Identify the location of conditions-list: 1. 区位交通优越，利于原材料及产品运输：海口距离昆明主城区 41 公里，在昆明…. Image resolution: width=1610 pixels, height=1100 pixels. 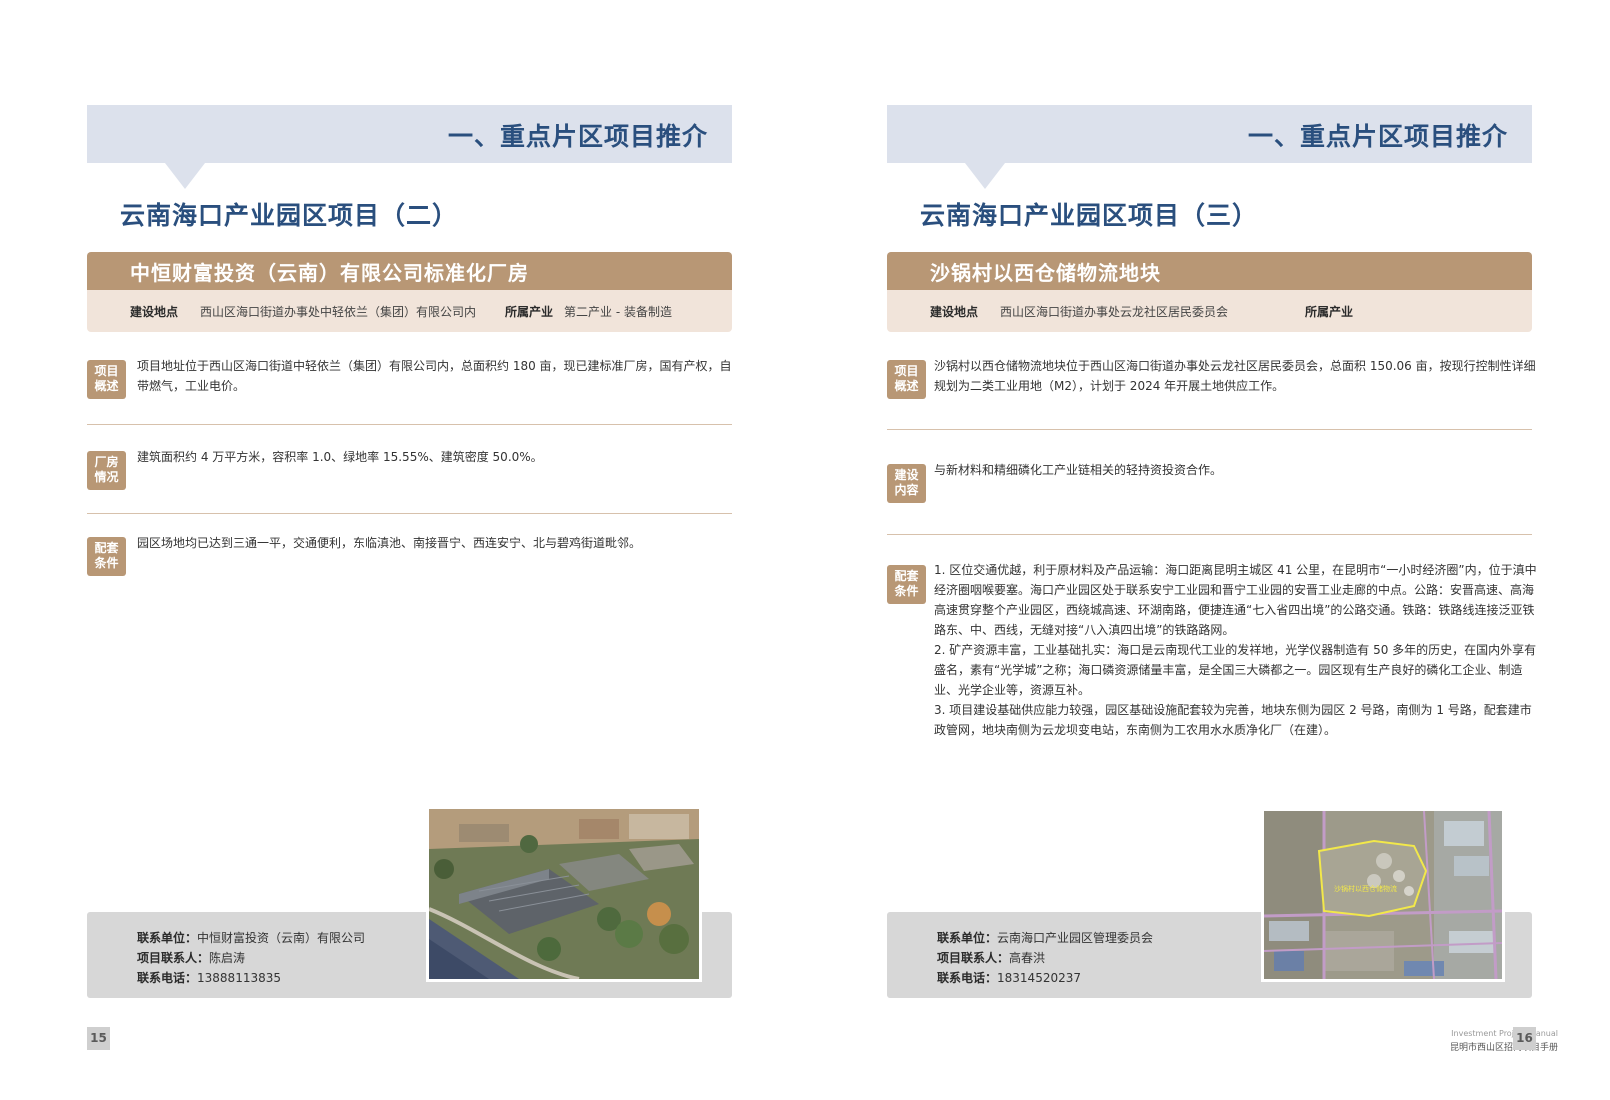
(1235, 650).